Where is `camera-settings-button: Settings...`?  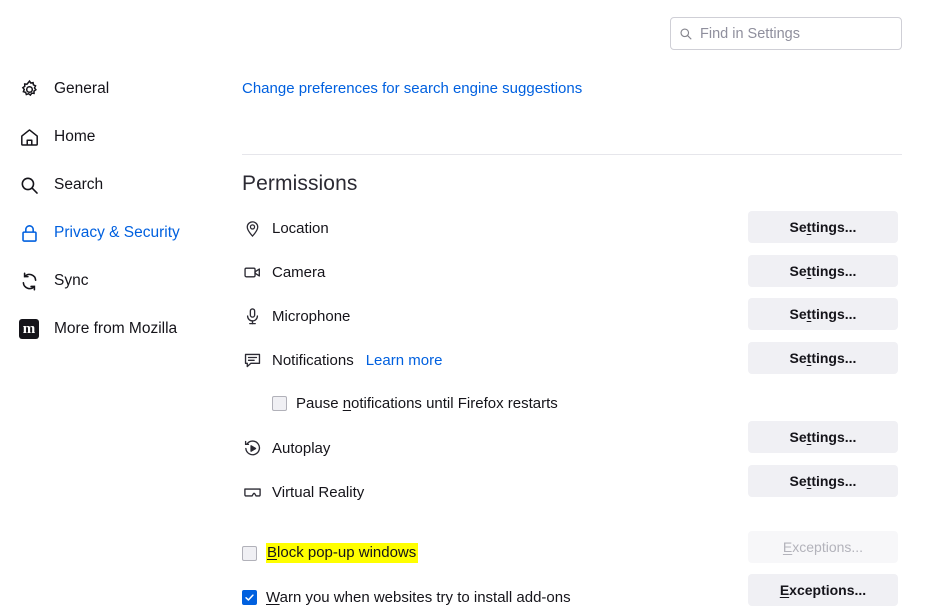 camera-settings-button: Settings... is located at coordinates (823, 271).